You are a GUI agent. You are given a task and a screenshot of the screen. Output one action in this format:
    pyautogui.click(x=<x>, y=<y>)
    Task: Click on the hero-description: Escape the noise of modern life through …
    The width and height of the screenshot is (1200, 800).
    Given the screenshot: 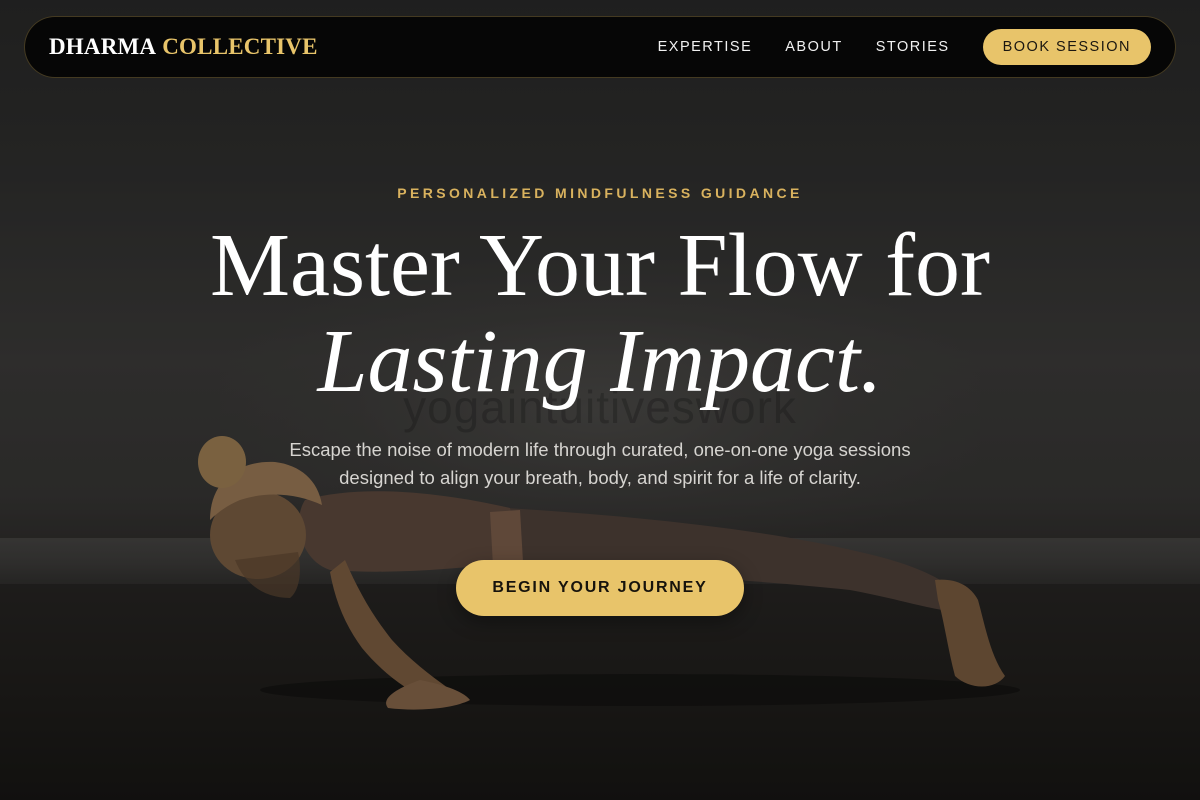 What is the action you would take?
    pyautogui.click(x=600, y=463)
    